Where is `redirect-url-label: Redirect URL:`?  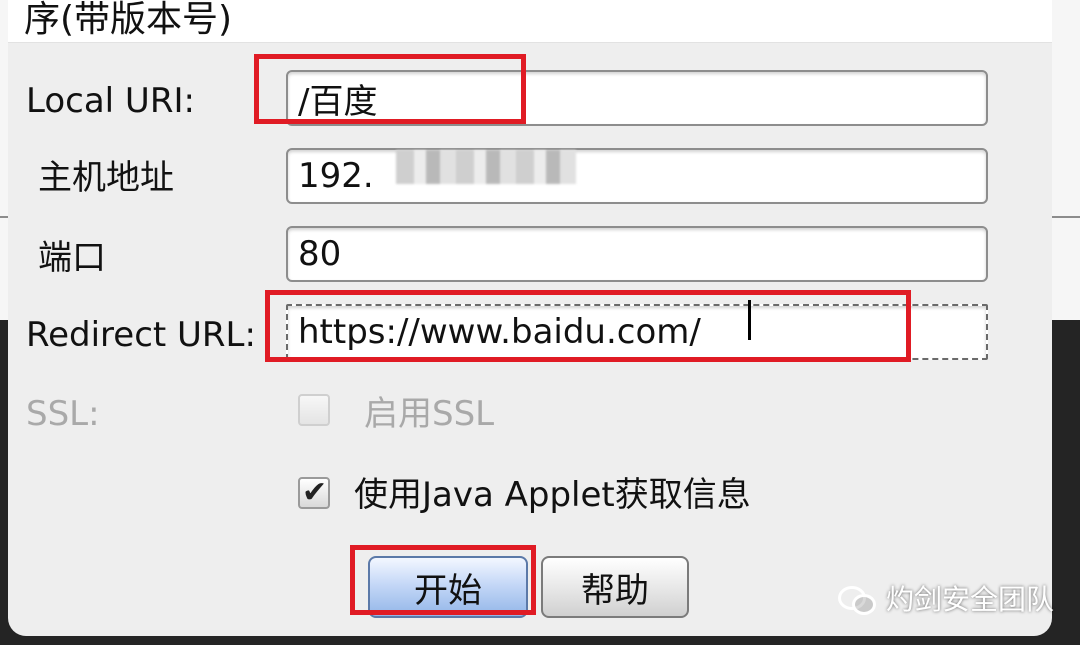 redirect-url-label: Redirect URL: is located at coordinates (141, 335).